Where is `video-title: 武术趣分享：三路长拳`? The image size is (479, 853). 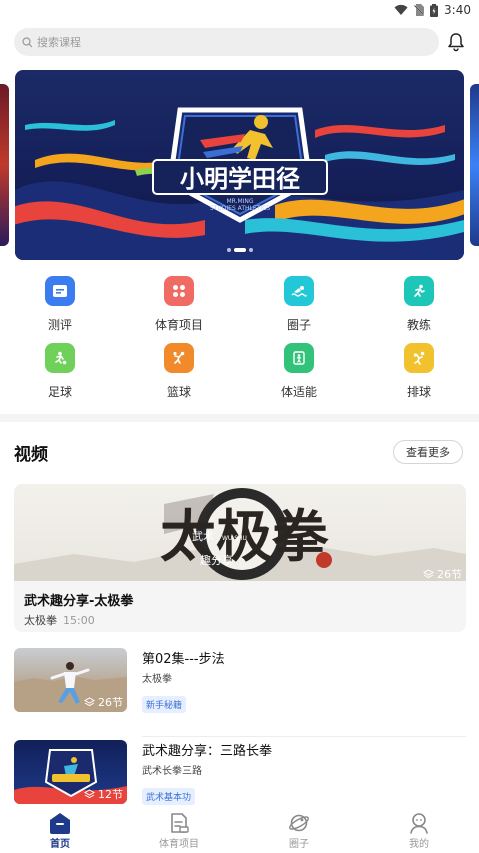
video-title: 武术趣分享：三路长拳 is located at coordinates (207, 751).